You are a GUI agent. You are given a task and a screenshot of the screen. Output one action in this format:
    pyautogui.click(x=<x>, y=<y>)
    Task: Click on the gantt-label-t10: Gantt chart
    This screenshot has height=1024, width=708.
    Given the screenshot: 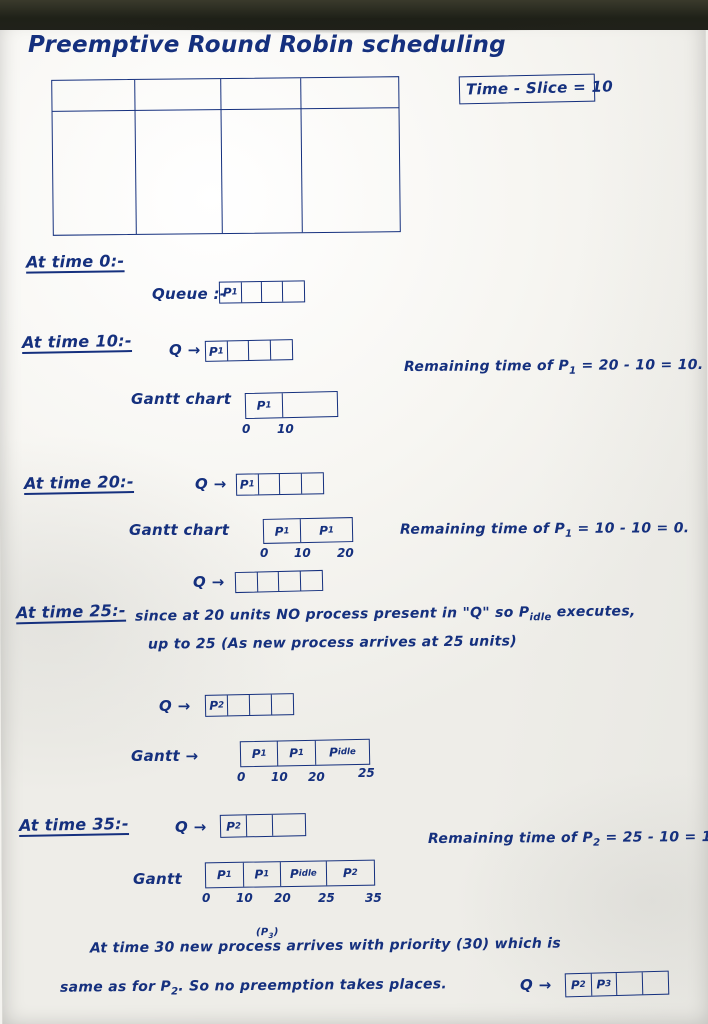 What is the action you would take?
    pyautogui.click(x=181, y=399)
    